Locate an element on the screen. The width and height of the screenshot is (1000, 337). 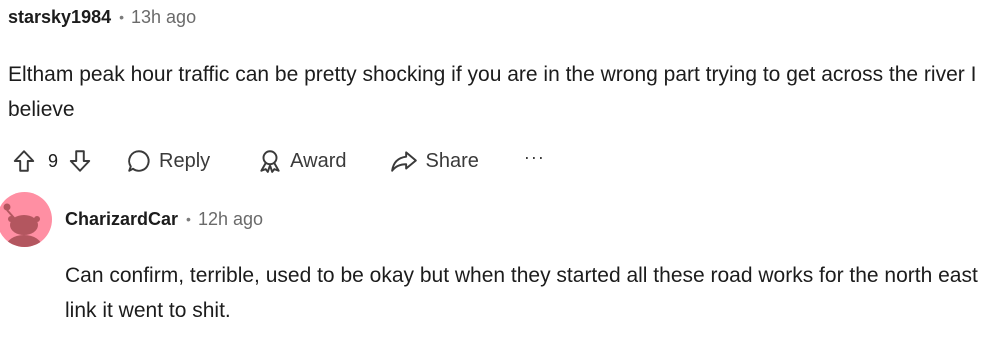
downvote-button is located at coordinates (80, 161).